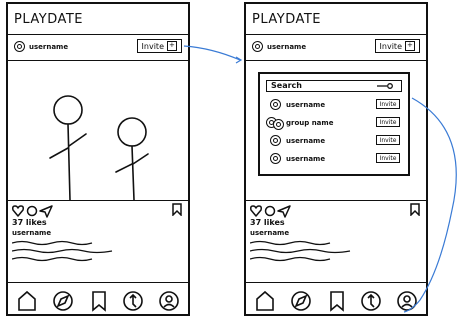 The height and width of the screenshot is (318, 460). I want to click on search-input: Search, so click(334, 86).